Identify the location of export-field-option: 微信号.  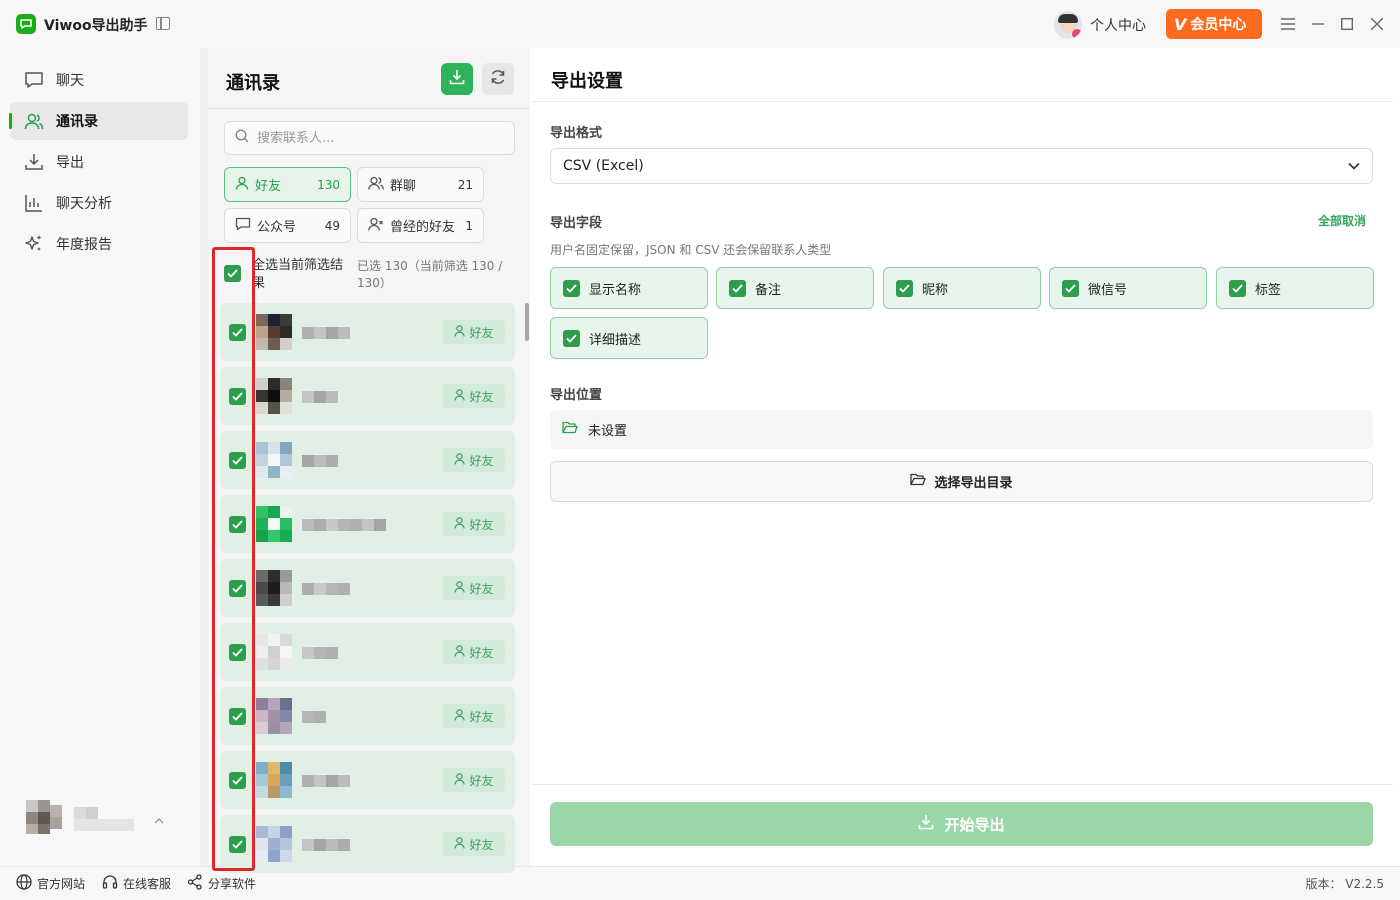
(1128, 288).